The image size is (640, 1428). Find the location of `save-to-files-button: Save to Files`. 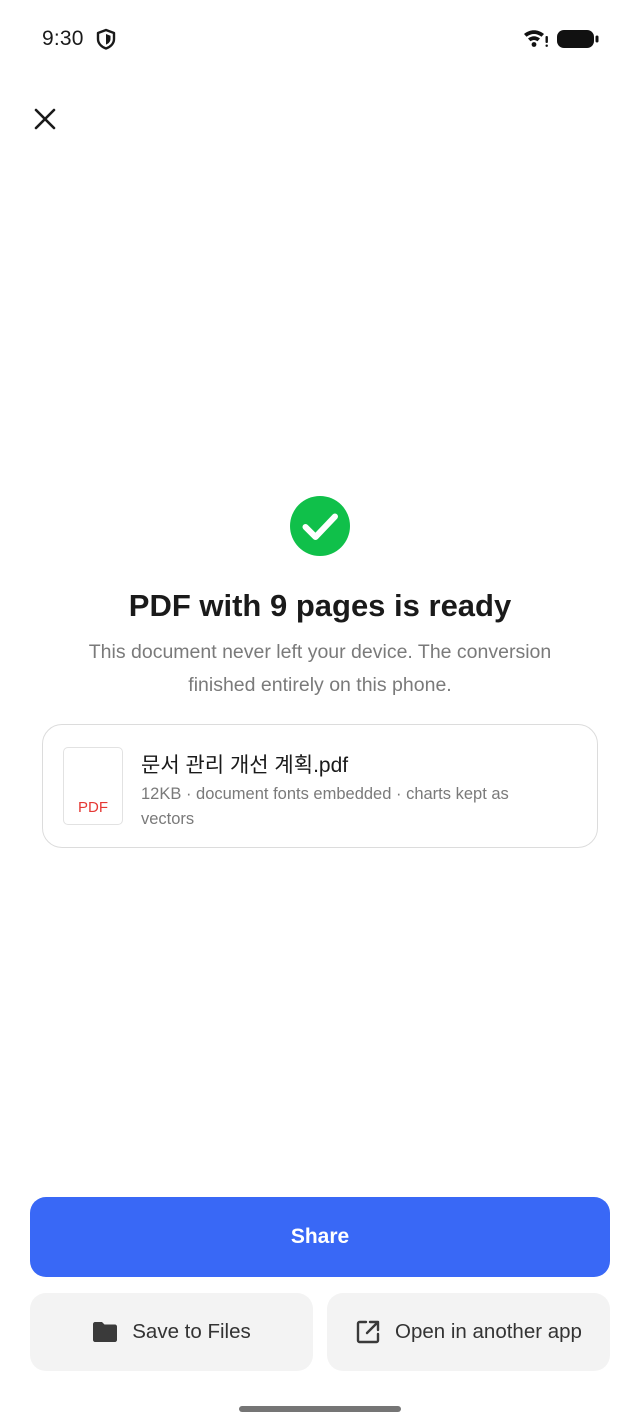

save-to-files-button: Save to Files is located at coordinates (171, 1332).